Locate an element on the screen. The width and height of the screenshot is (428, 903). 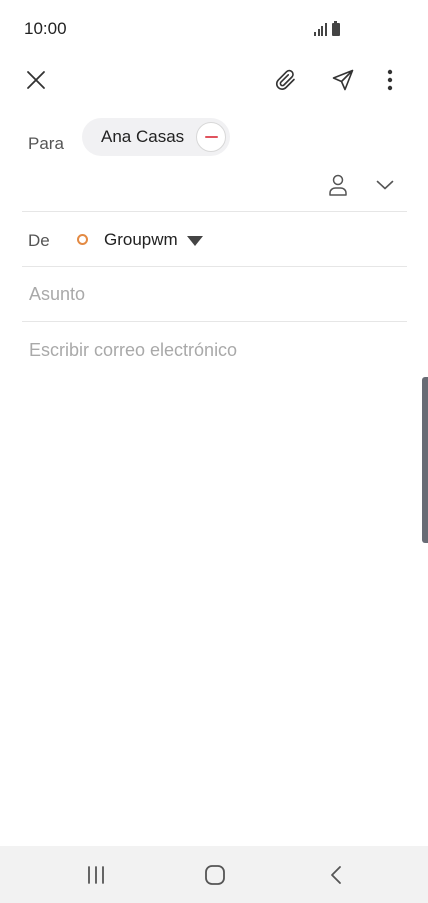
paperclip-icon is located at coordinates (285, 79).